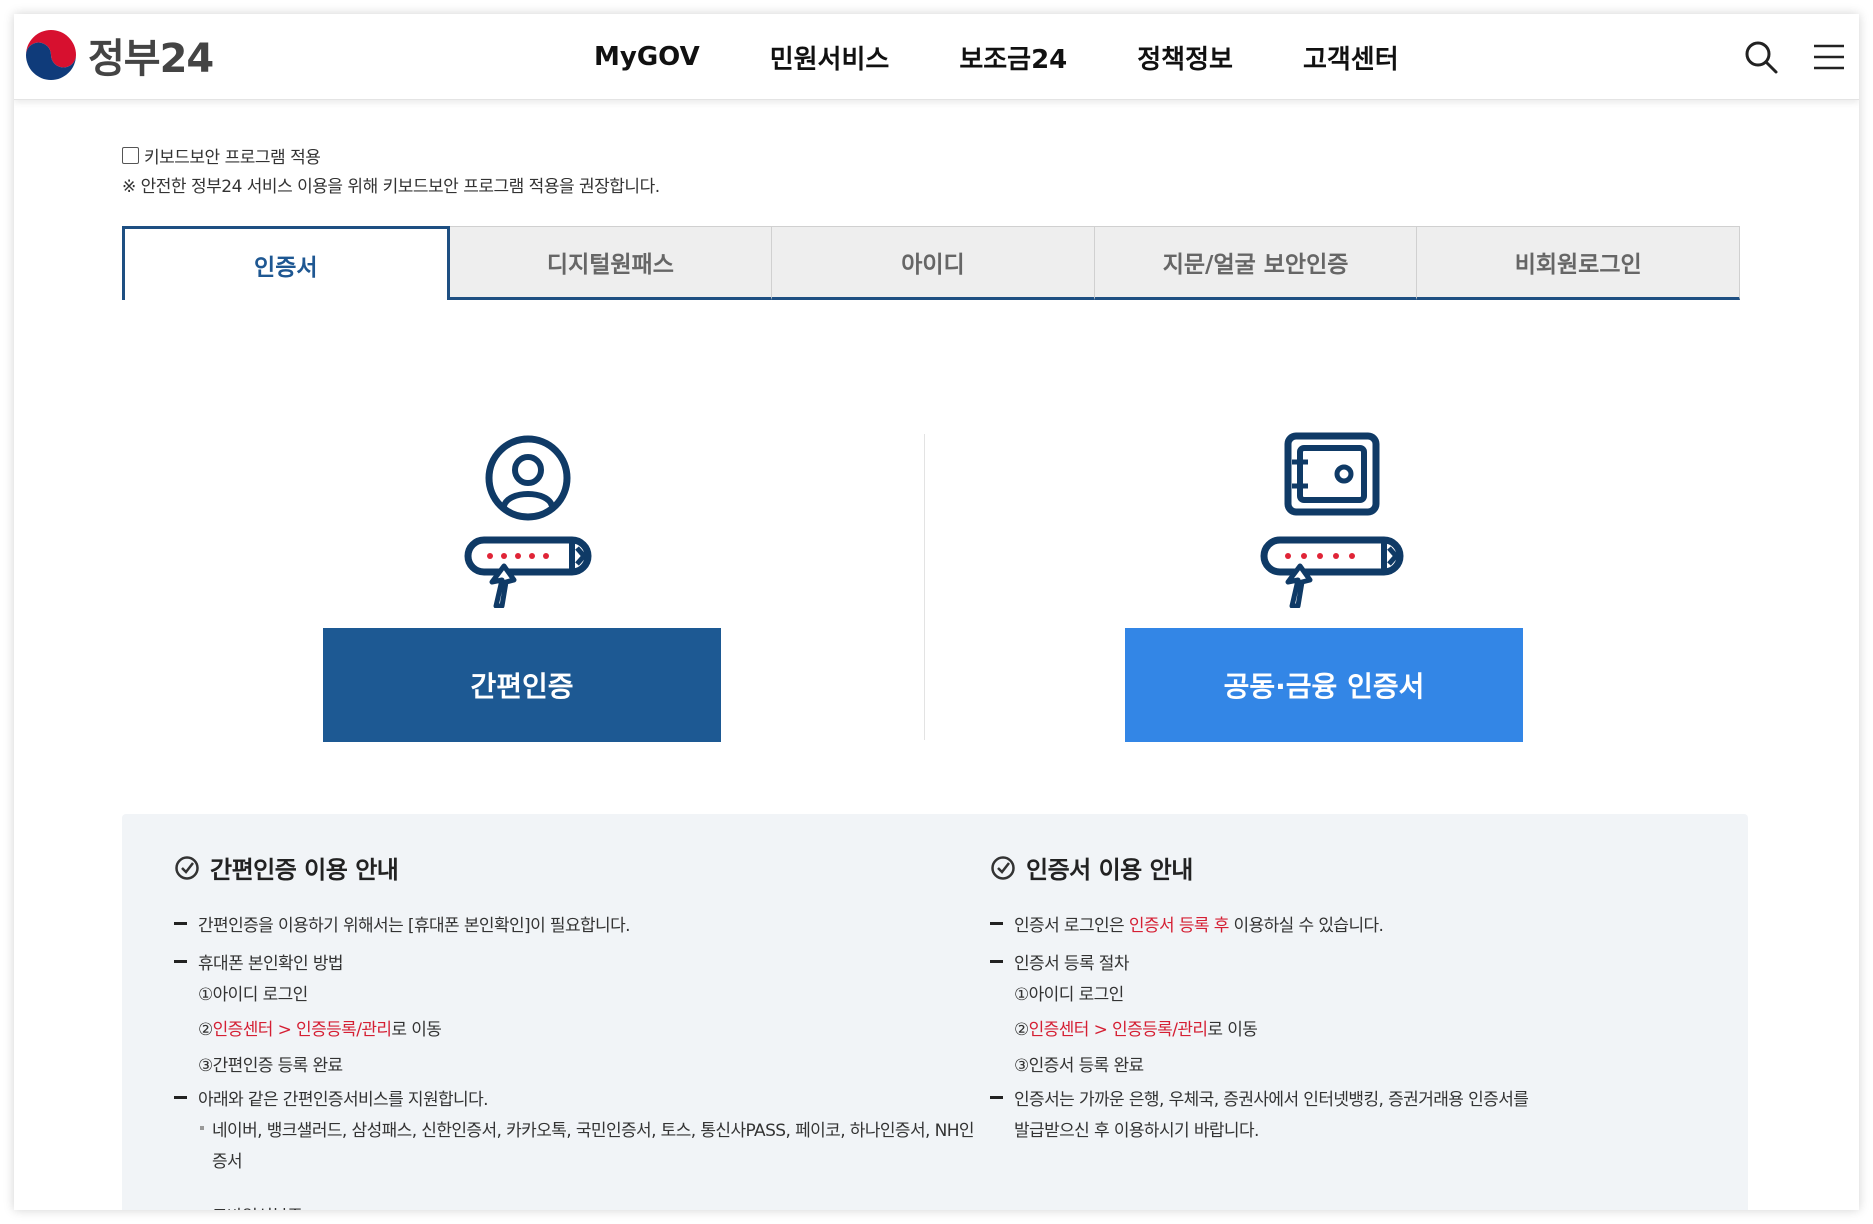  I want to click on taegeuk-logo-icon, so click(51, 55).